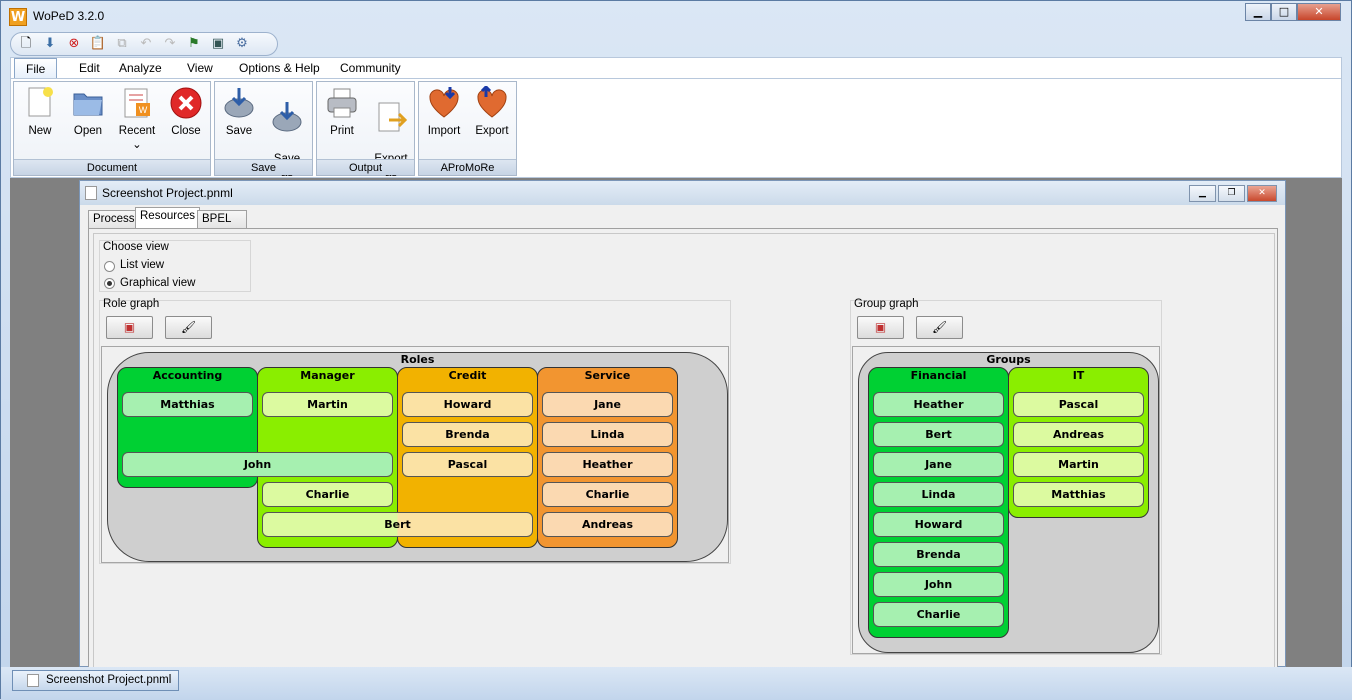 The height and width of the screenshot is (700, 1352). I want to click on open-button: Open, so click(88, 112).